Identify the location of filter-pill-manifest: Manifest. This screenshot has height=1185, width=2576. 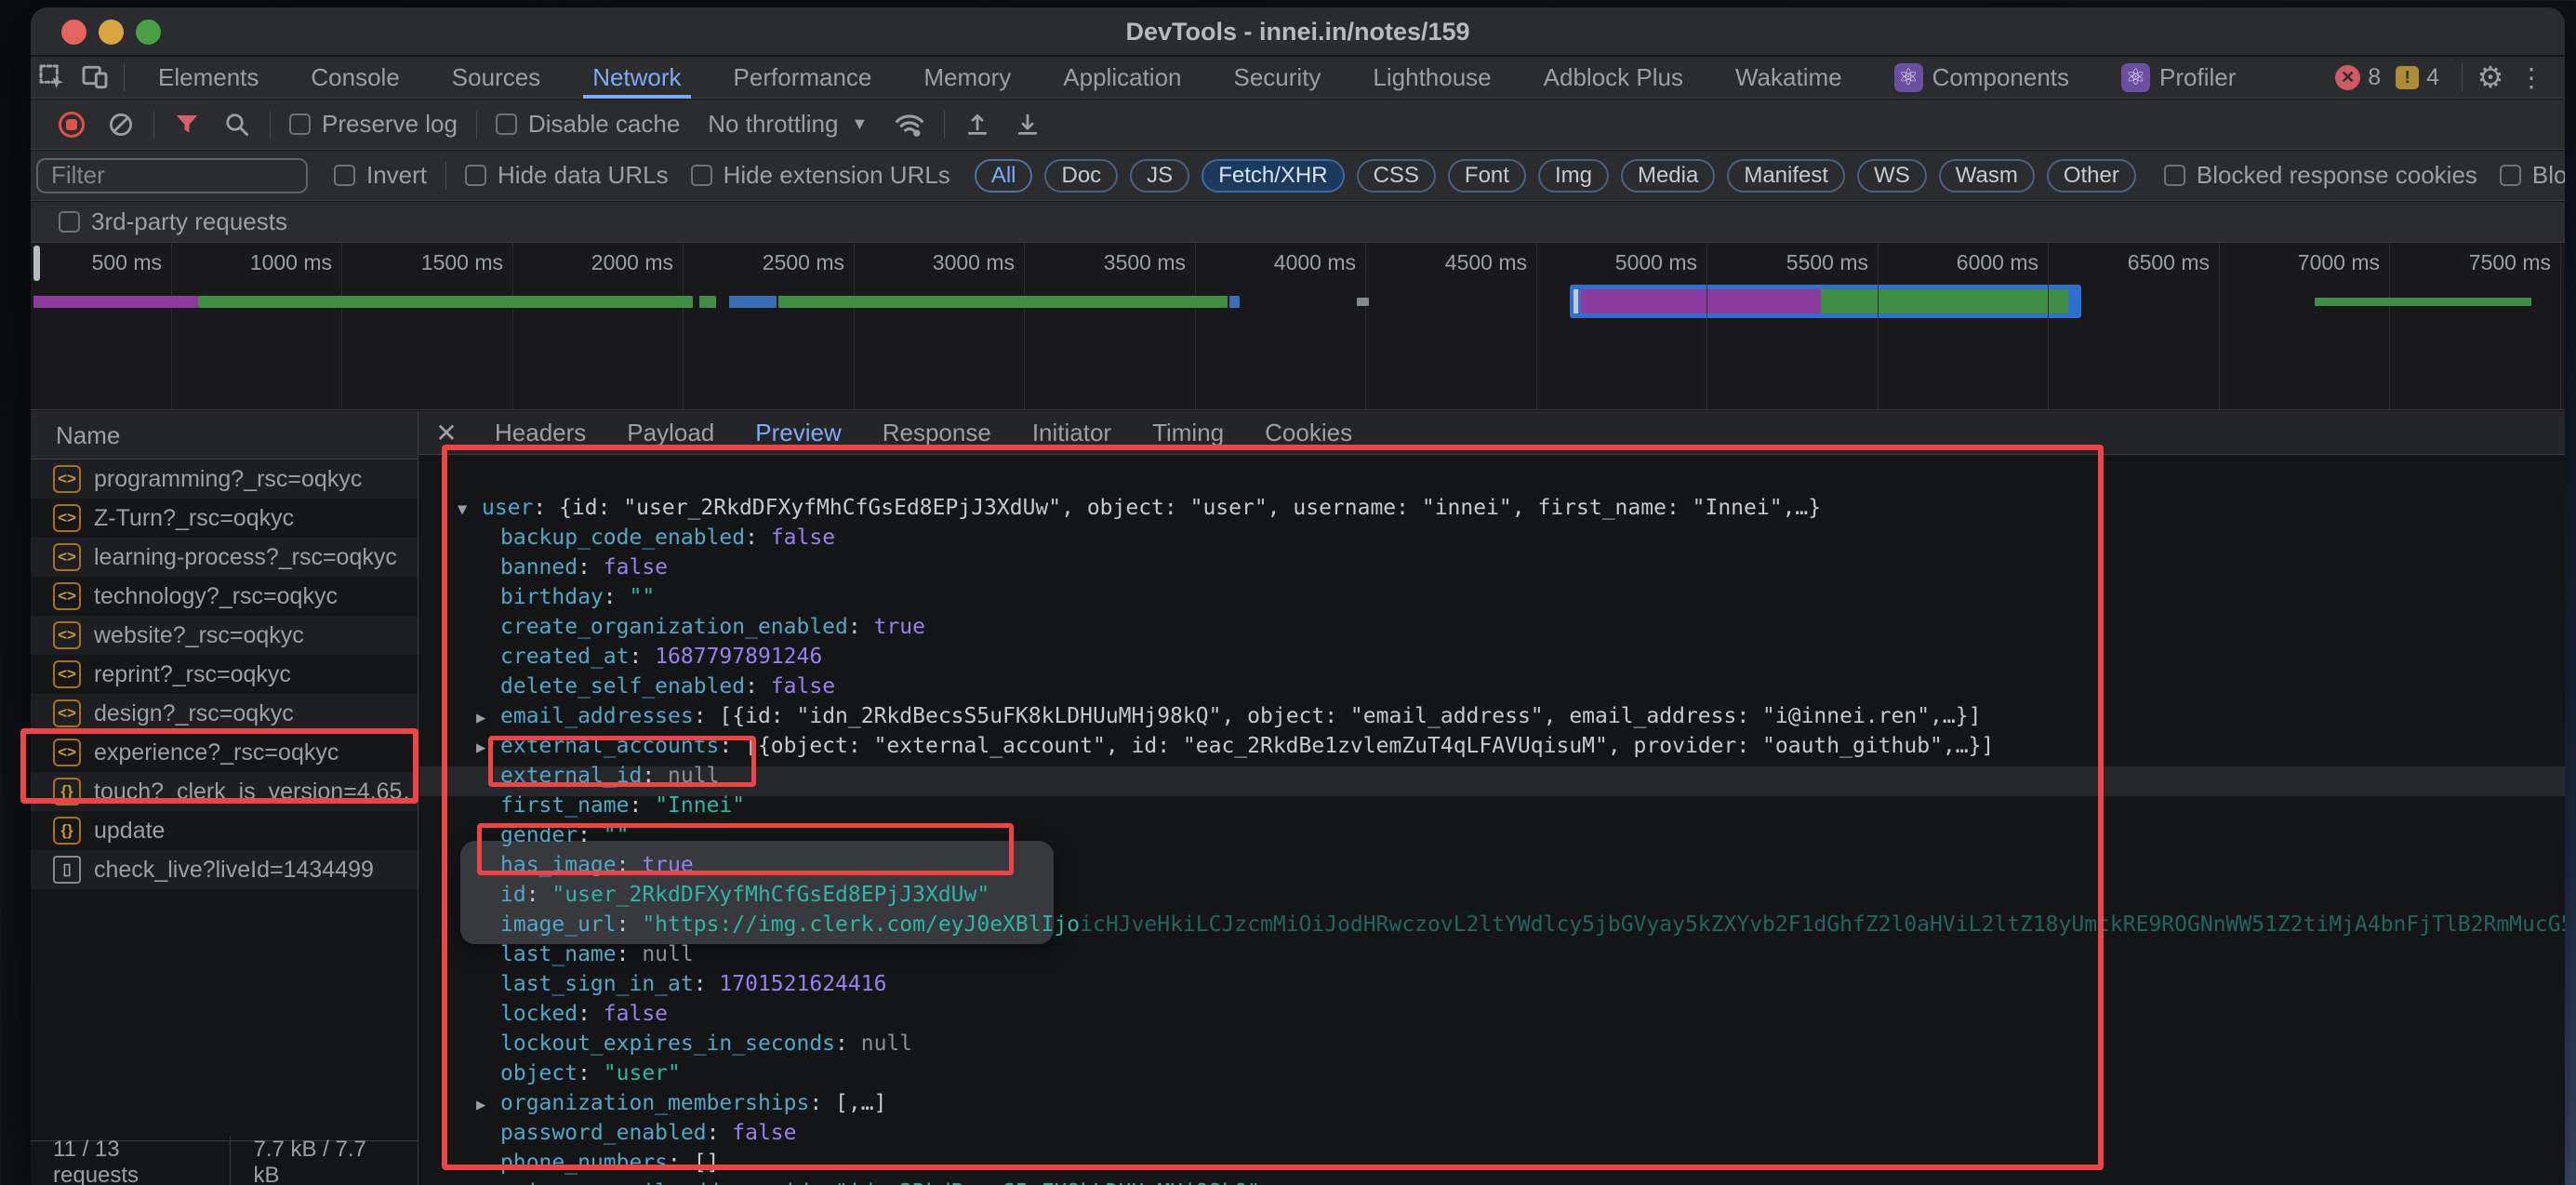
(1786, 176).